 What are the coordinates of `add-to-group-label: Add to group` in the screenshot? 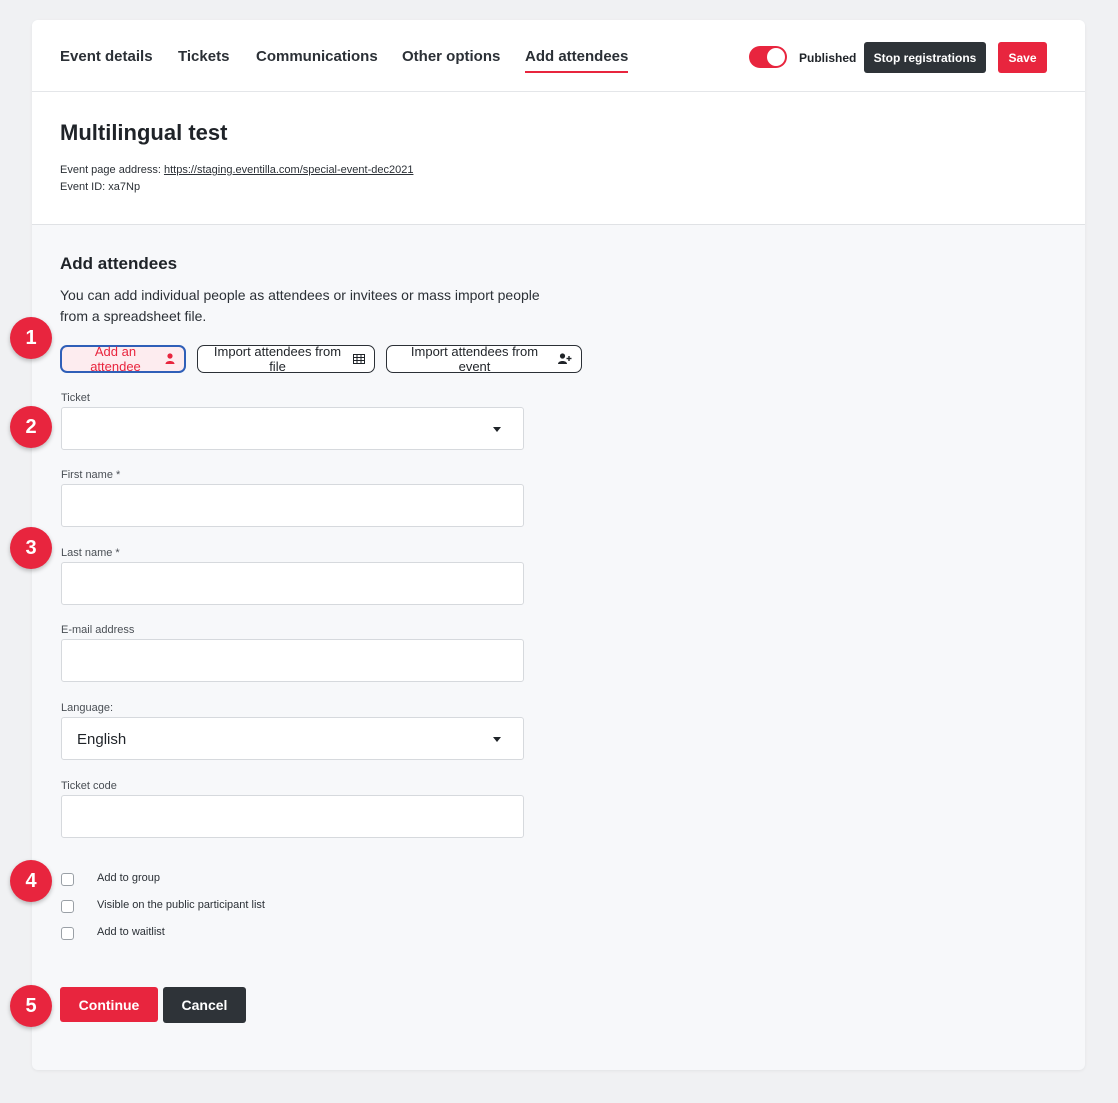 It's located at (128, 878).